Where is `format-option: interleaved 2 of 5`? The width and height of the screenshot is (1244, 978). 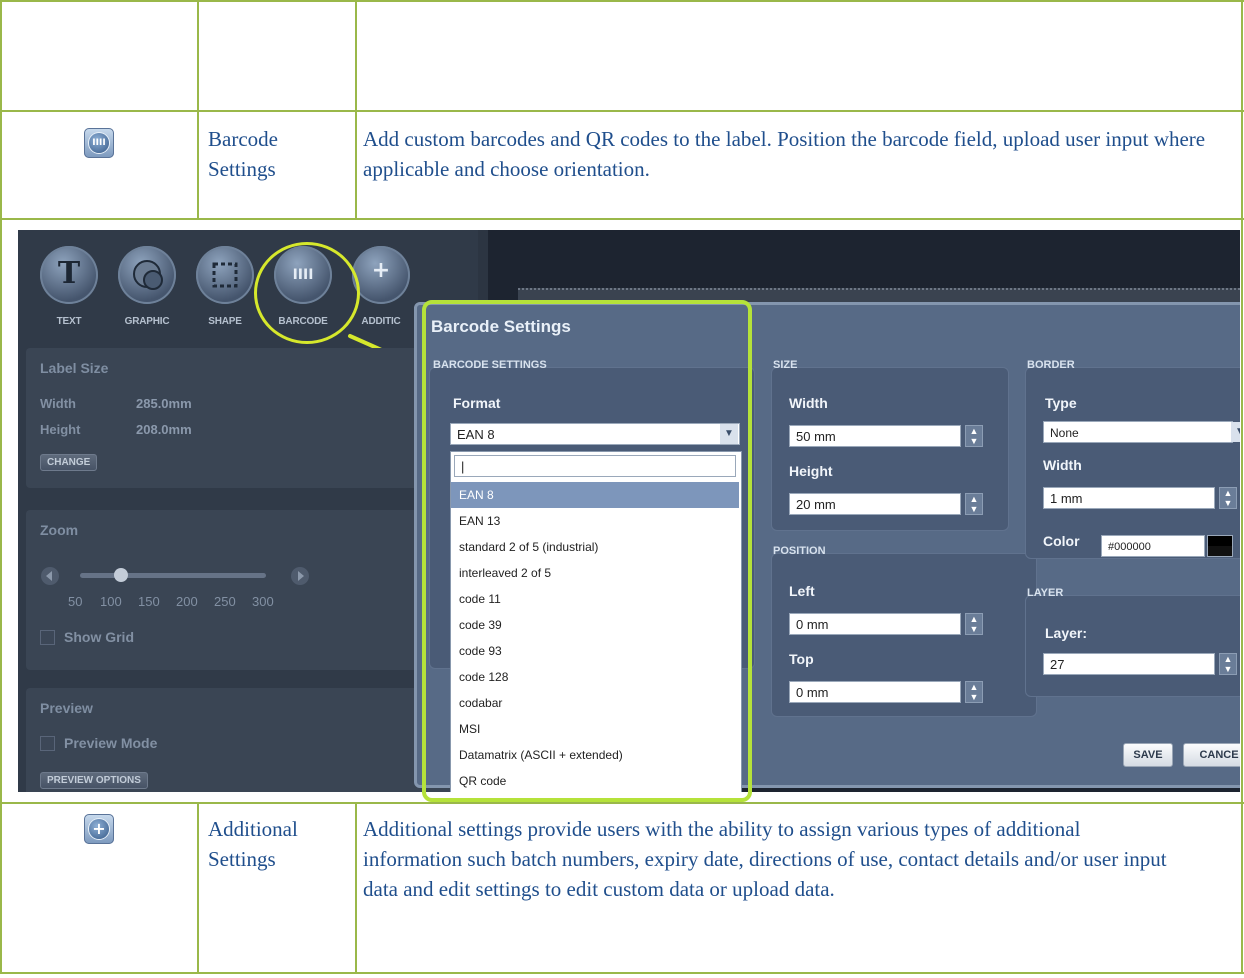
format-option: interleaved 2 of 5 is located at coordinates (595, 573).